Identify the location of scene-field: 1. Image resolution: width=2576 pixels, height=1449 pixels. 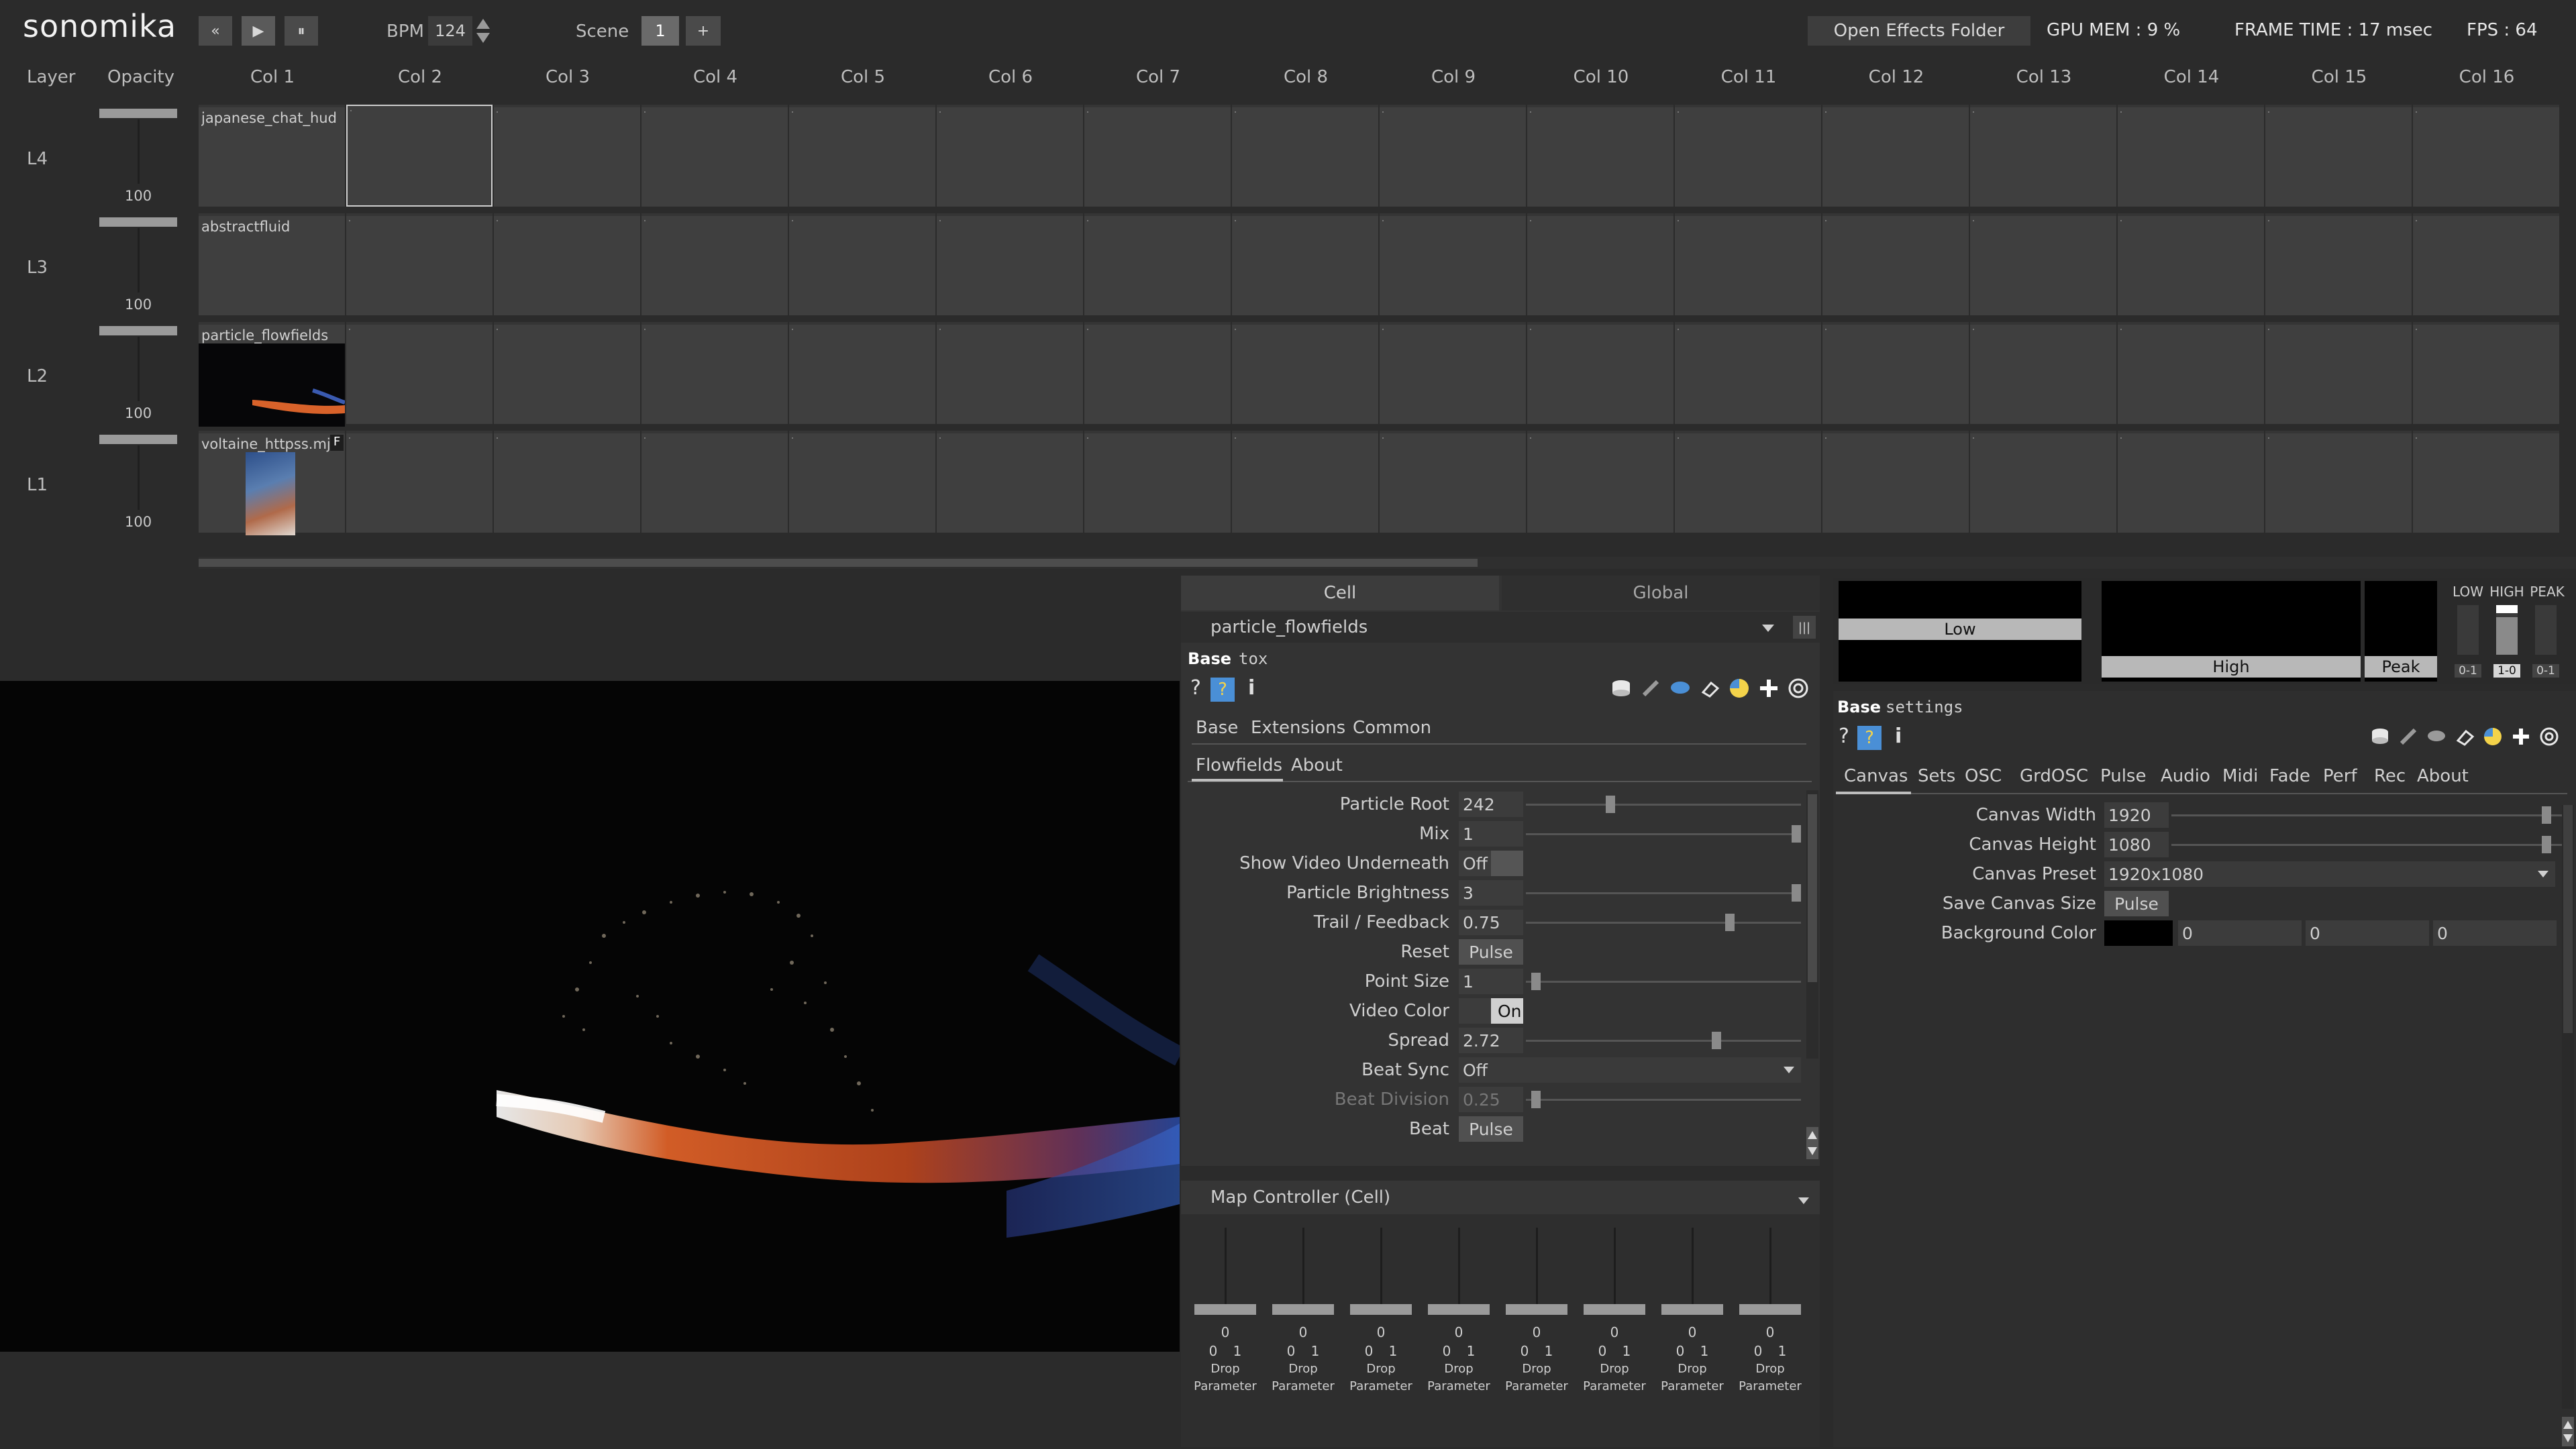
(660, 31).